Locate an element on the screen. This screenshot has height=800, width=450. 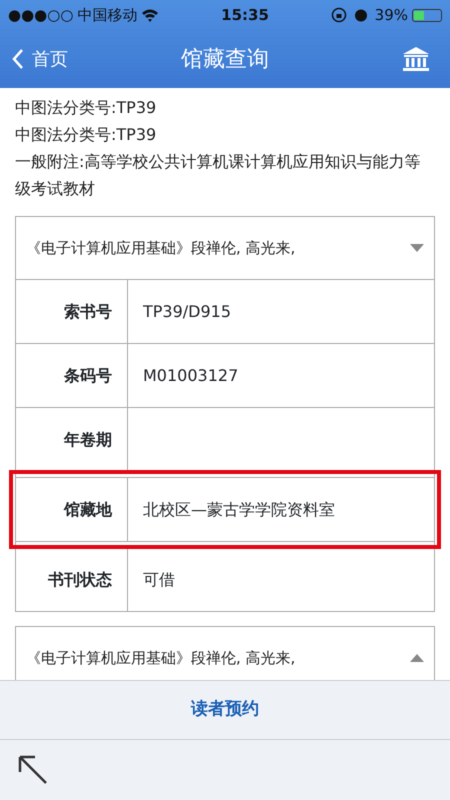
field-value: TP39/D915 is located at coordinates (187, 311).